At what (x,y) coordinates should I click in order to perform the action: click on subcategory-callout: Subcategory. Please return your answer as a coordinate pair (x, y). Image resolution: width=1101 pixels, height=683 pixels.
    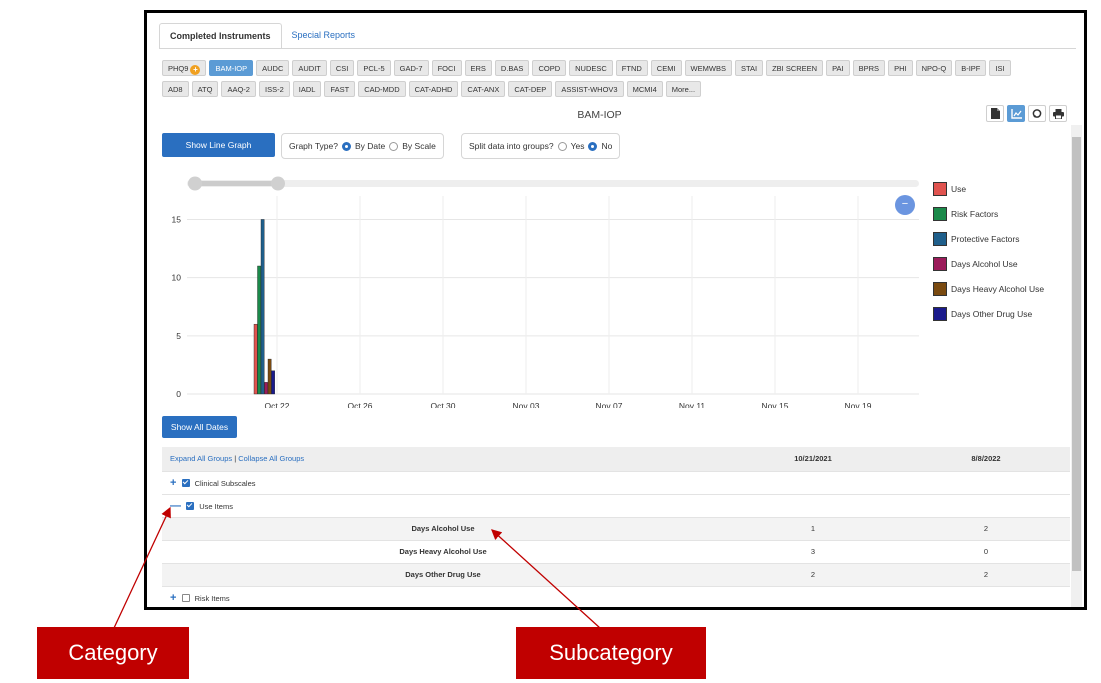
    Looking at the image, I should click on (611, 653).